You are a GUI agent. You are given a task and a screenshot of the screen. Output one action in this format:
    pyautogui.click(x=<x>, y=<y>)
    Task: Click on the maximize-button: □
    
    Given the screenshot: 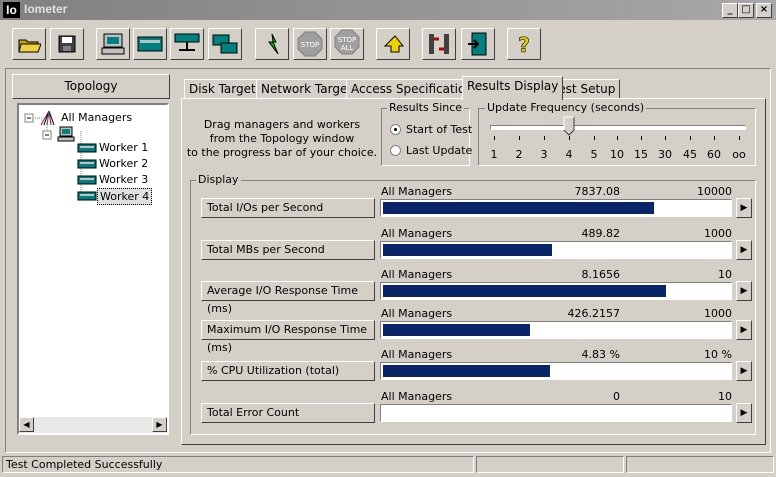 What is the action you would take?
    pyautogui.click(x=746, y=10)
    